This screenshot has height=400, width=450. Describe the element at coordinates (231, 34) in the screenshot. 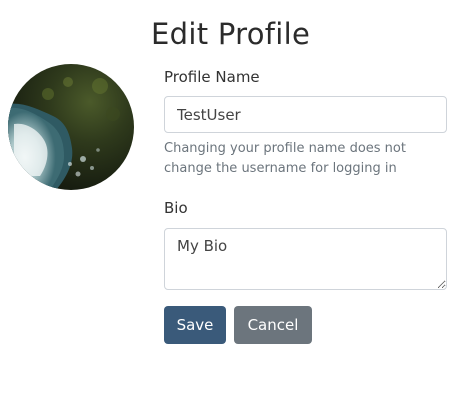

I see `page-title: Edit Profile` at that location.